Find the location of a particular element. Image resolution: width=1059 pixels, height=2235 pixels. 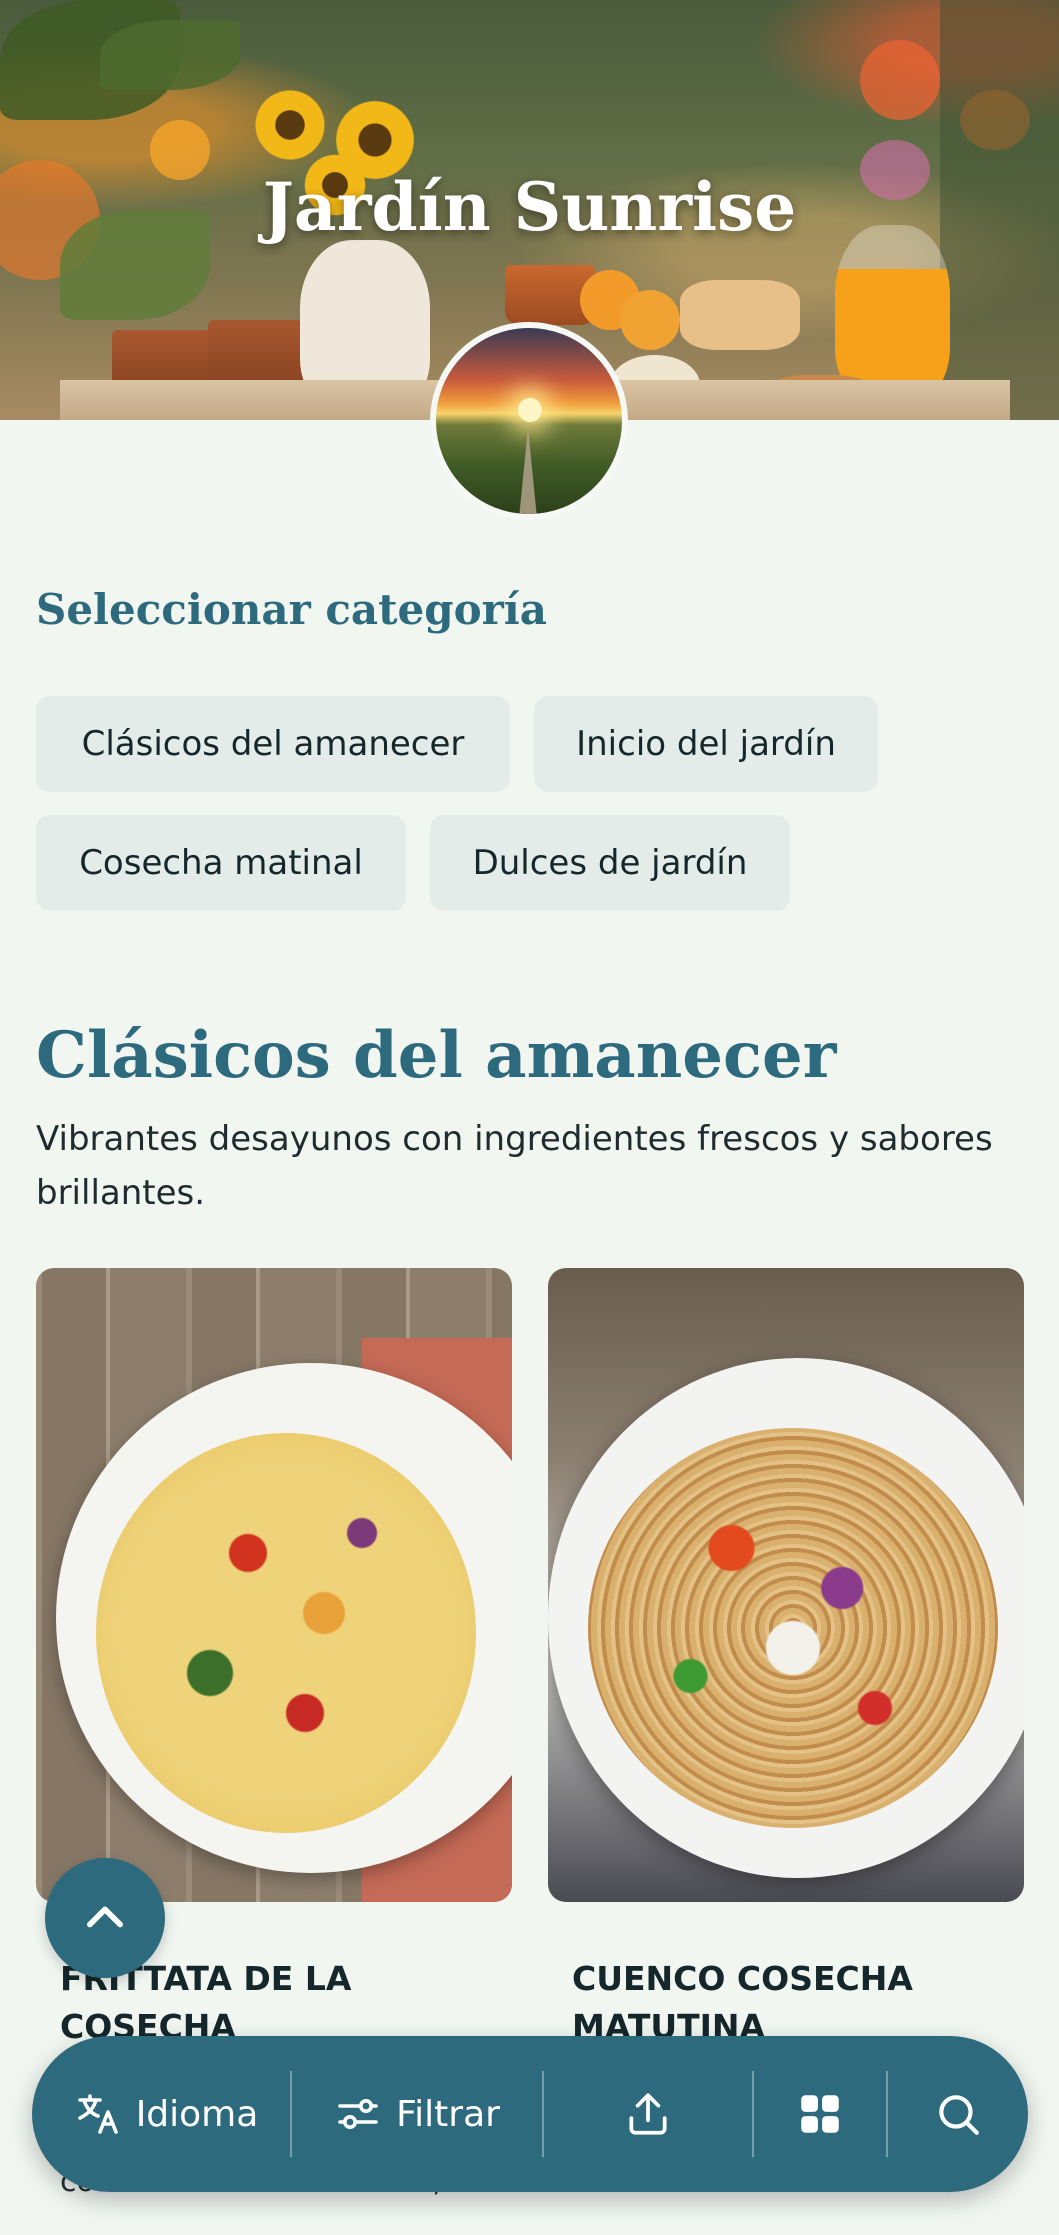

chip-clasicos-del-amanecer: Clásicos del amanecer is located at coordinates (273, 744).